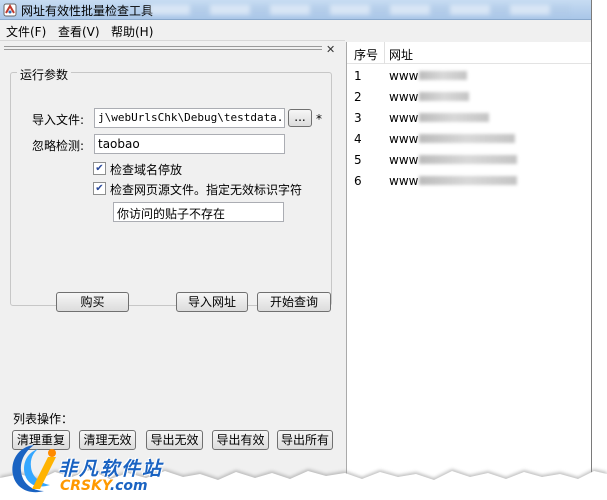  I want to click on menu-view: 查看(V), so click(79, 31).